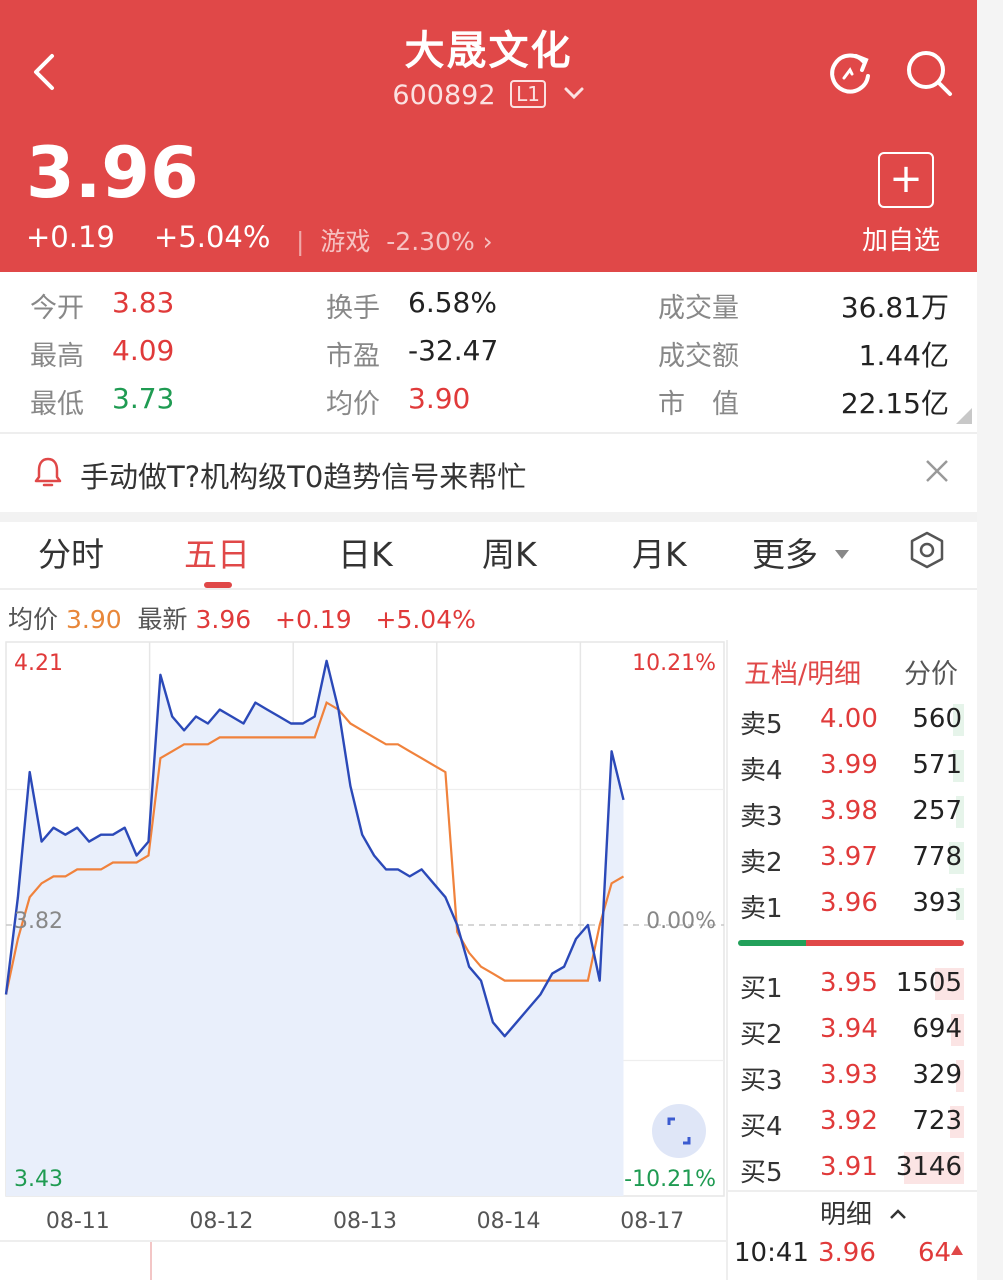 Image resolution: width=1003 pixels, height=1280 pixels. What do you see at coordinates (801, 552) in the screenshot?
I see `tab-more: 更多` at bounding box center [801, 552].